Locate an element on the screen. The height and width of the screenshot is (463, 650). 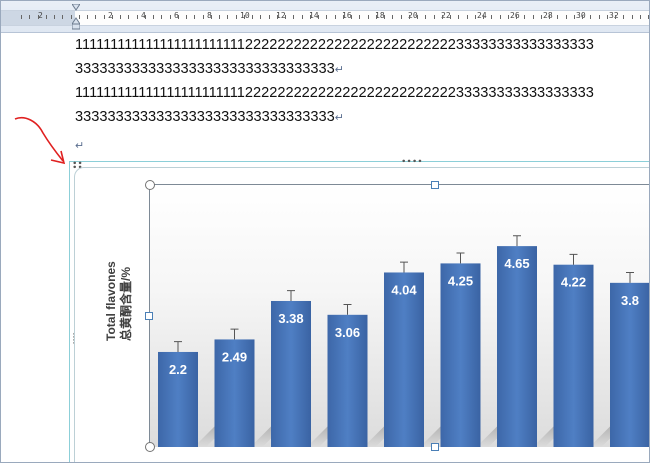
data-label: 3.8 is located at coordinates (630, 300).